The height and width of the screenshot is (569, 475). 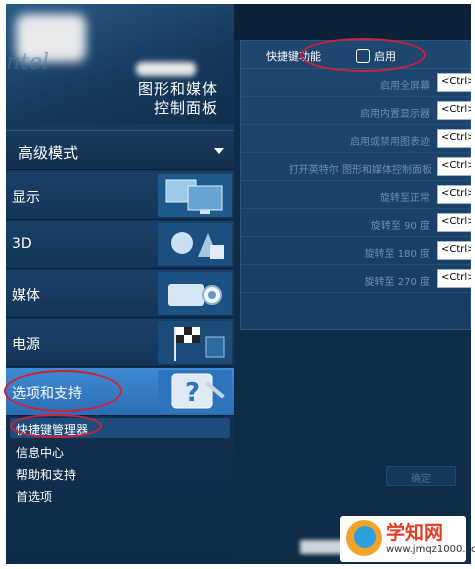 I want to click on enable-checkbox, so click(x=363, y=56).